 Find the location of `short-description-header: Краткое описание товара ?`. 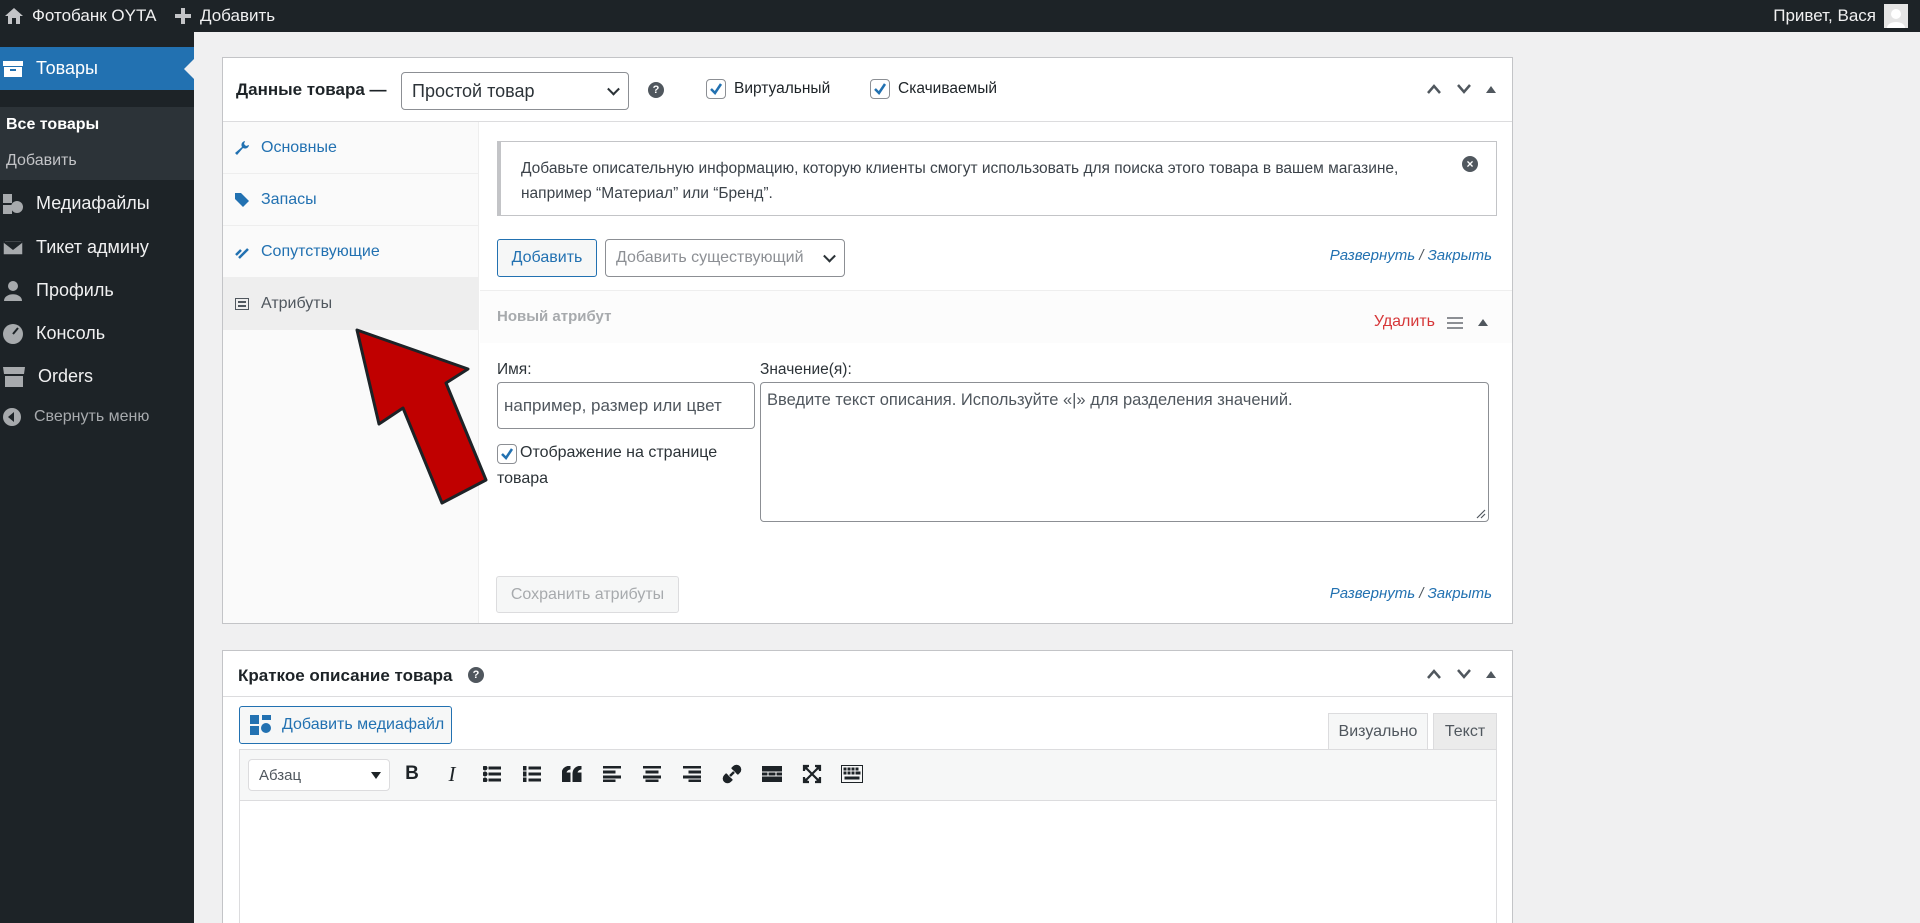

short-description-header: Краткое описание товара ? is located at coordinates (867, 674).